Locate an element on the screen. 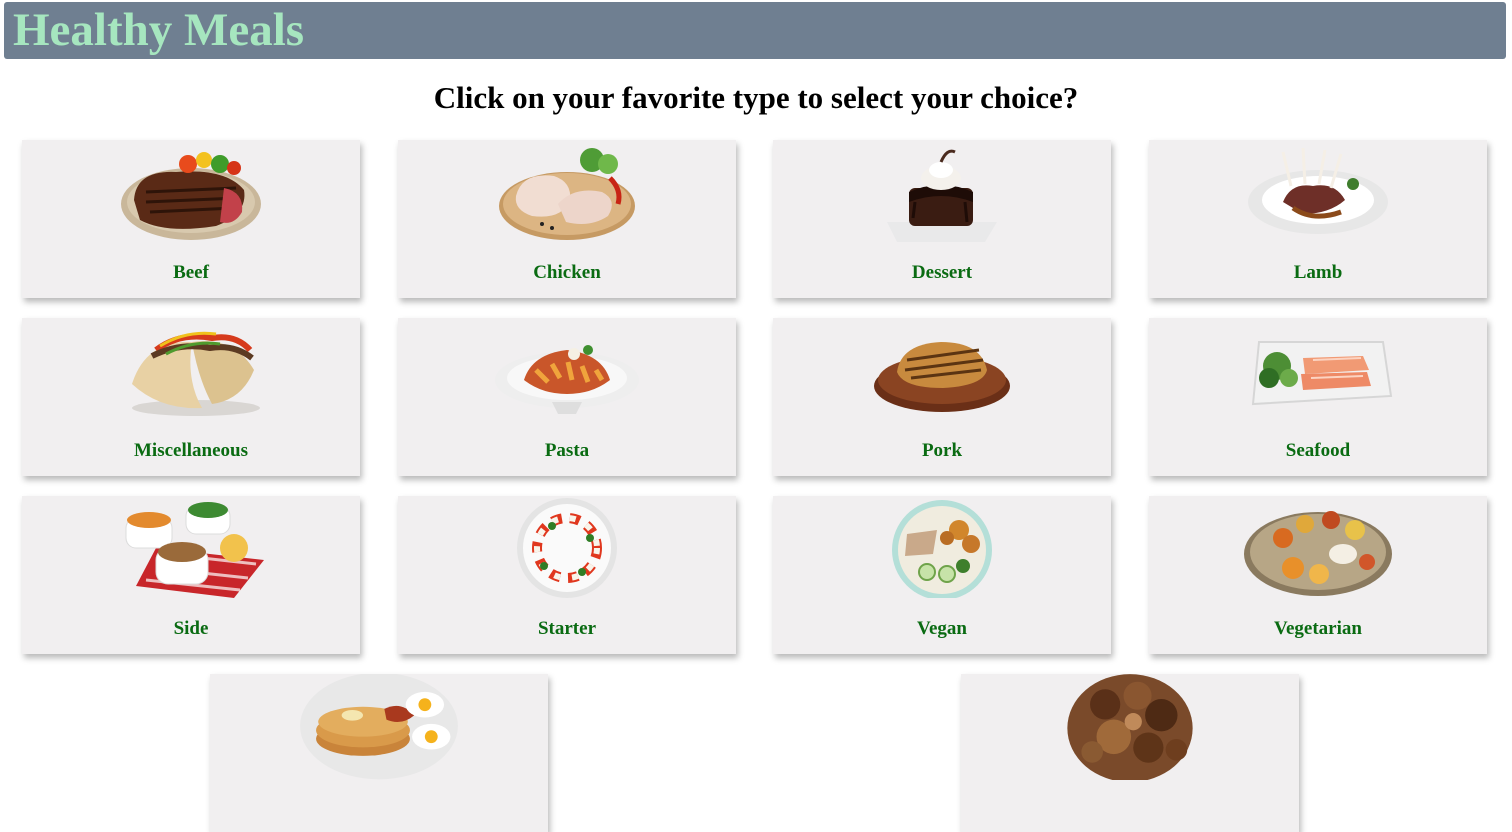  category-label: Seafood is located at coordinates (1318, 450).